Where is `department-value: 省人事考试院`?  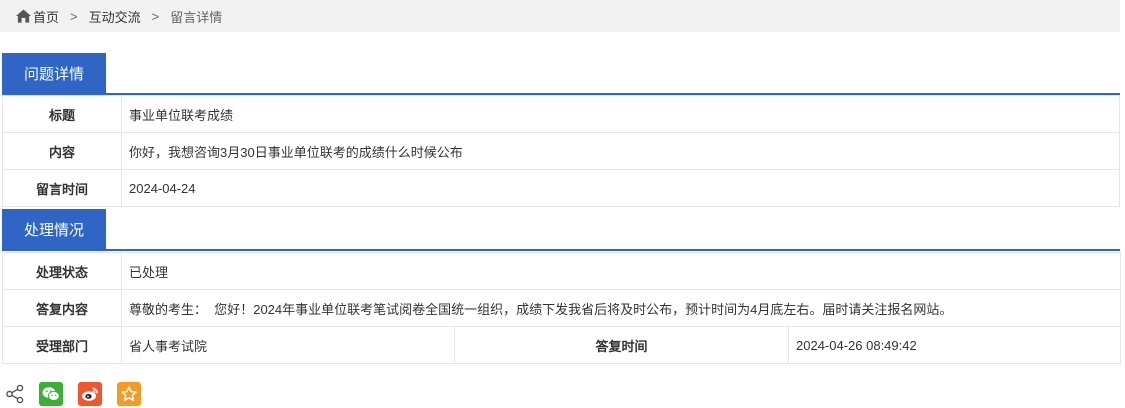 department-value: 省人事考试院 is located at coordinates (288, 345).